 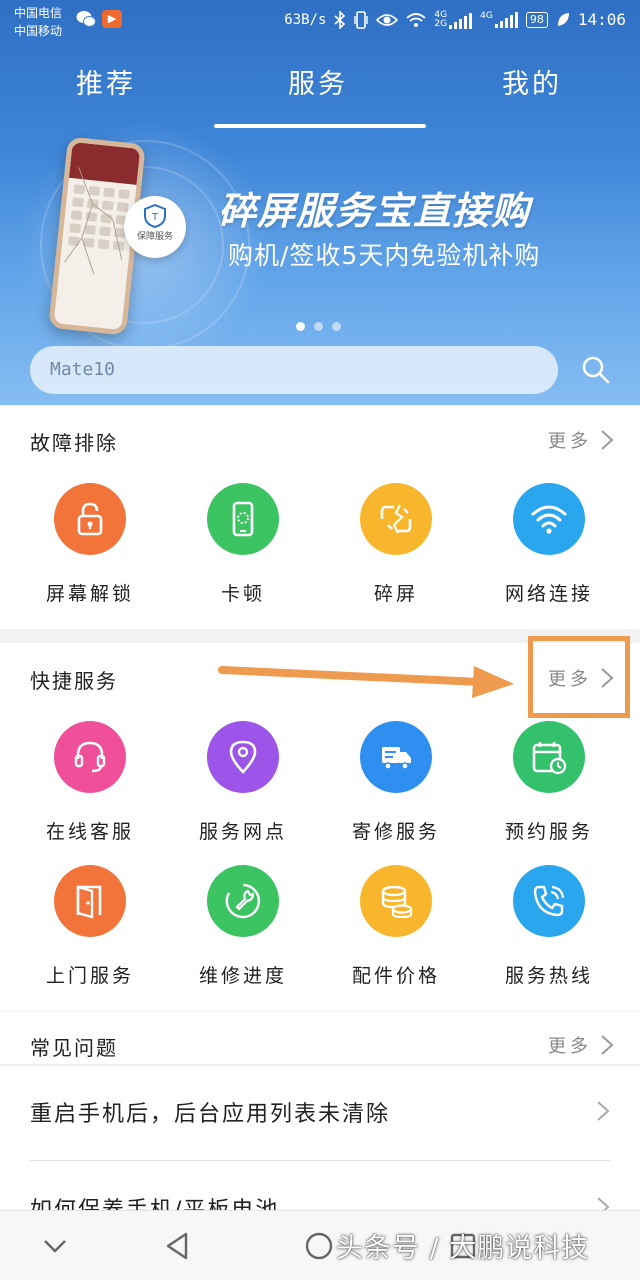 I want to click on carousel-indicator, so click(x=318, y=326).